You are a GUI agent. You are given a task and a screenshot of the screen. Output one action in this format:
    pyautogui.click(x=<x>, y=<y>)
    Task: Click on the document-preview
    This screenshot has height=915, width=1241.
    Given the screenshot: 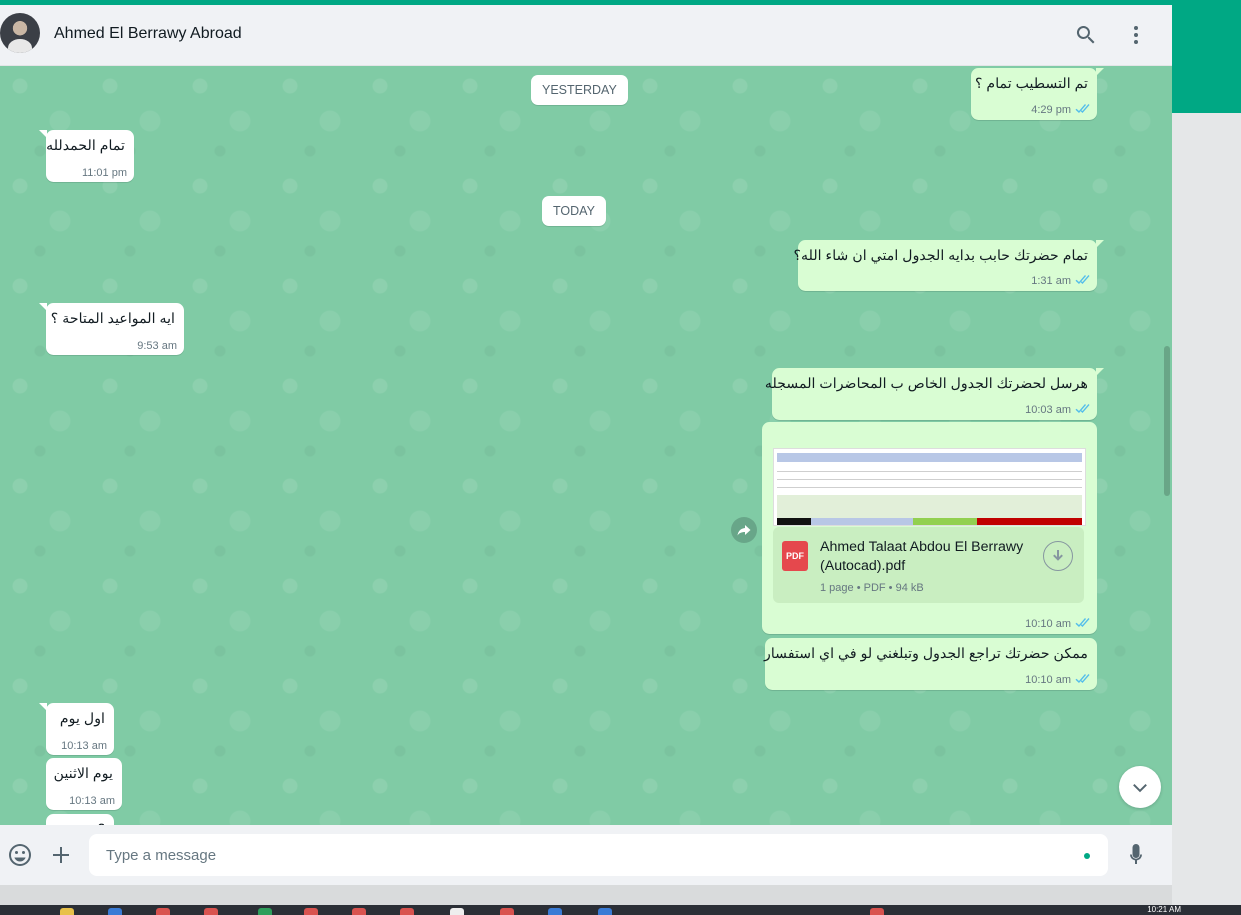 What is the action you would take?
    pyautogui.click(x=929, y=487)
    